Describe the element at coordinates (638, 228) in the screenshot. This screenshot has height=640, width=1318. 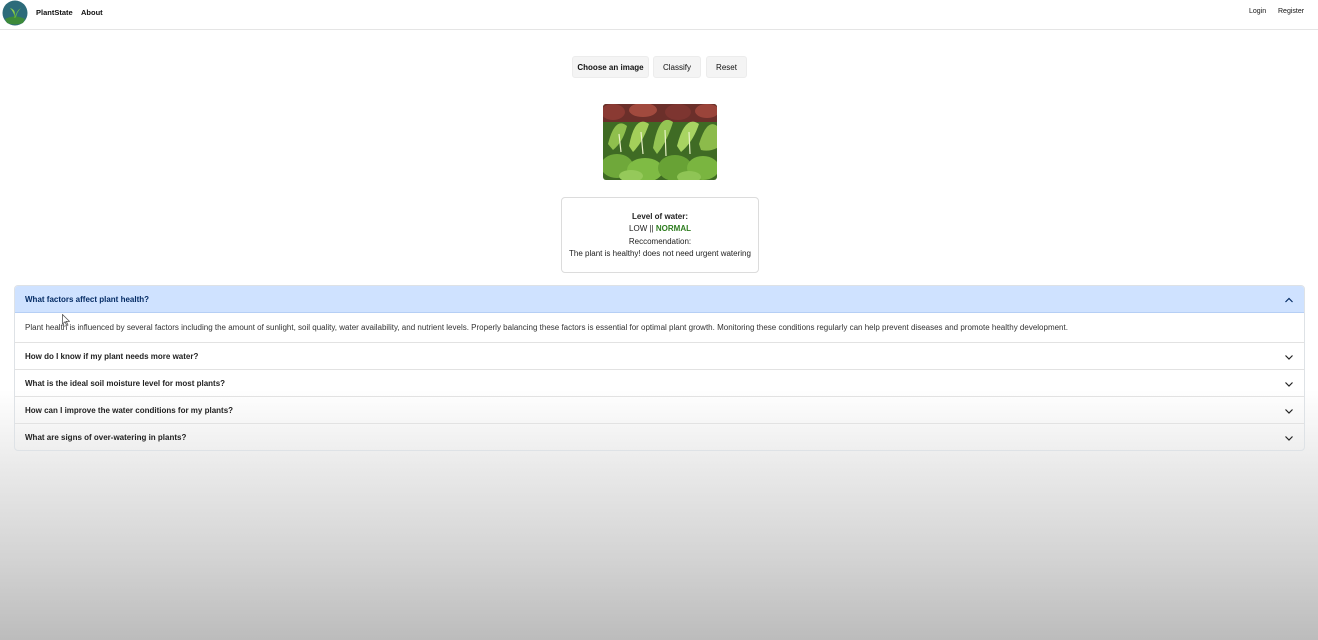
I see `level-low-label: LOW` at that location.